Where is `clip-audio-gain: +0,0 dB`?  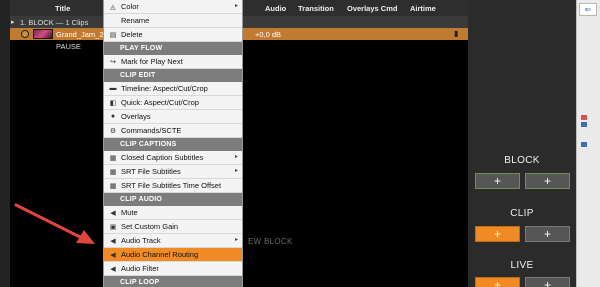
clip-audio-gain: +0,0 dB is located at coordinates (268, 34).